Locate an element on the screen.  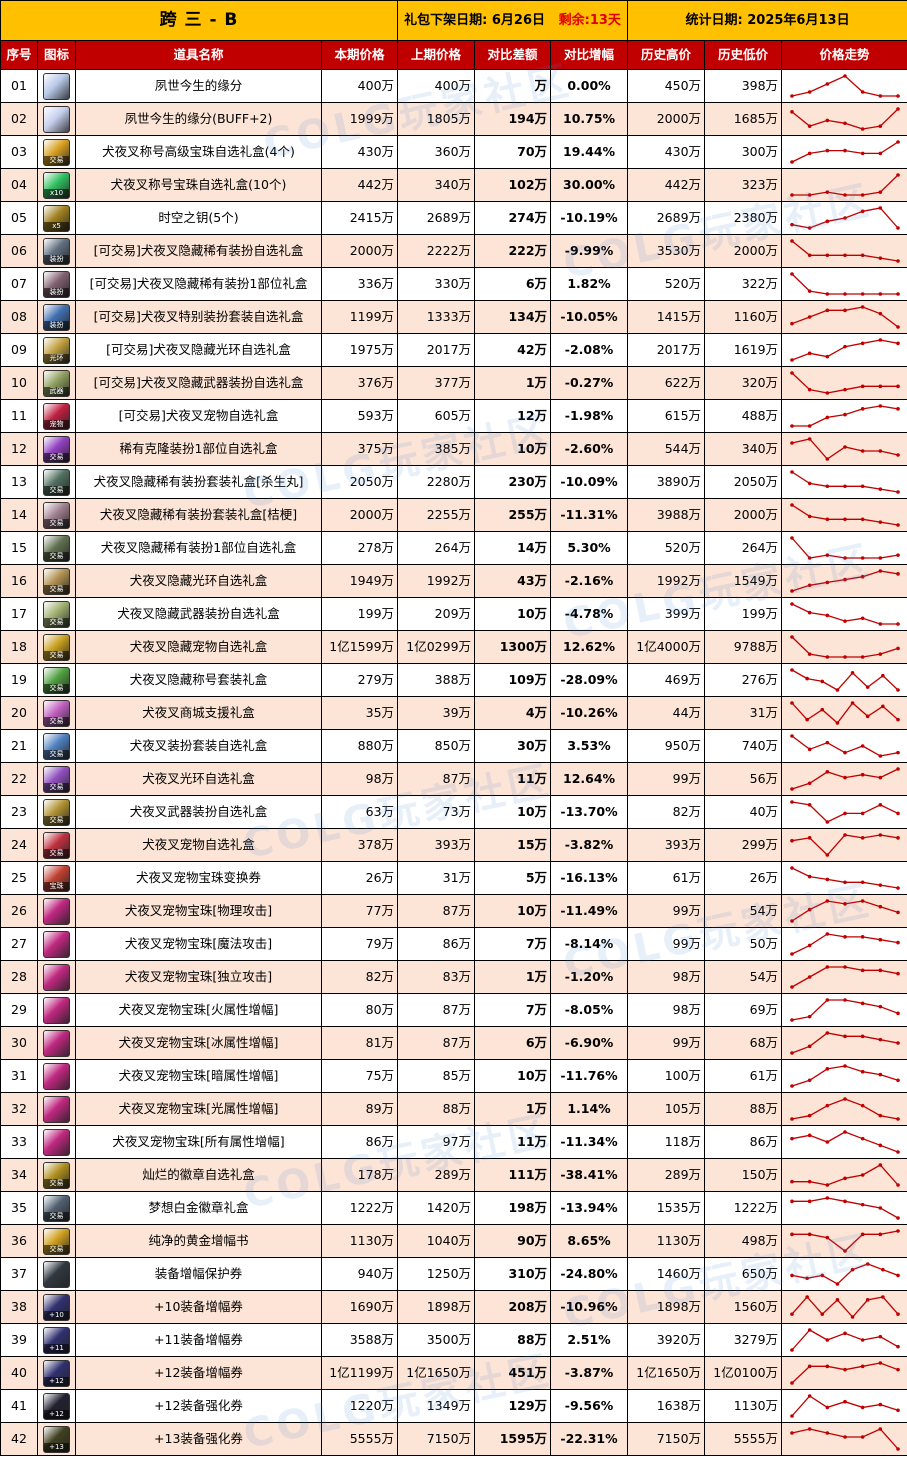
change-pct: -38.41% is located at coordinates (589, 1175).